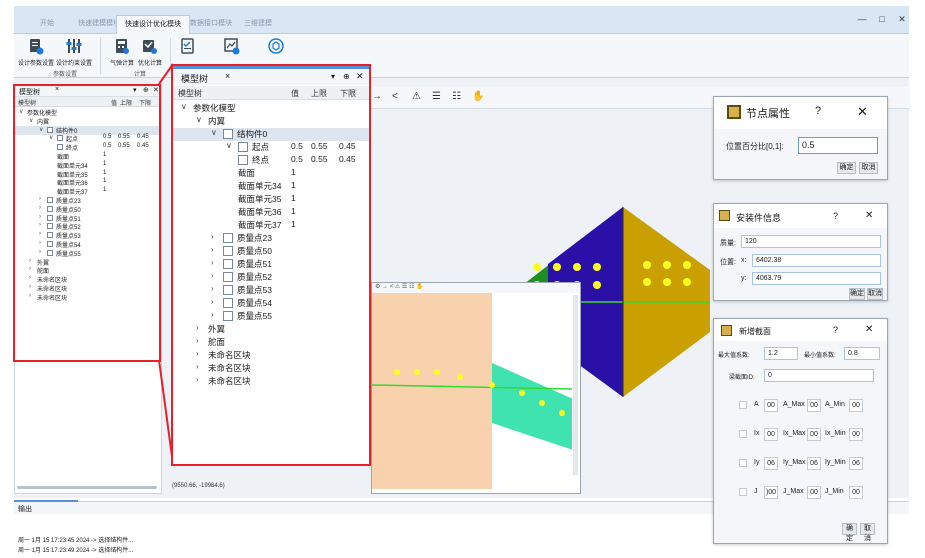 The image size is (925, 558). Describe the element at coordinates (271, 134) in the screenshot. I see `tree-row: ∨ 结构件0` at that location.